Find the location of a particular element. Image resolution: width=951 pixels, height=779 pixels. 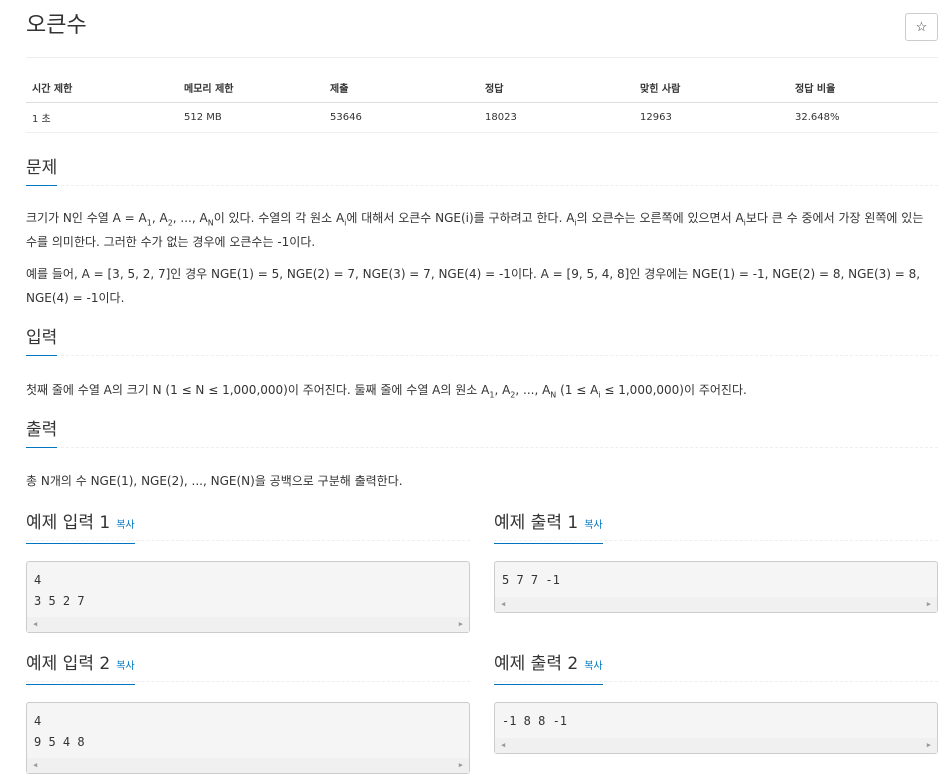

sample-title: 예제 입력 2 복사 is located at coordinates (80, 668).